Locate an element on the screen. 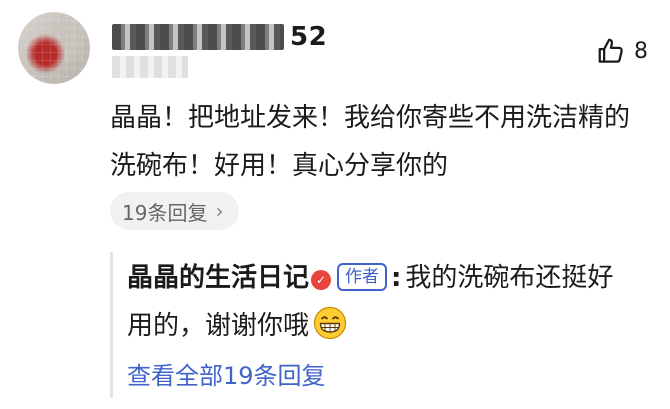  thumbs-up-icon is located at coordinates (610, 50).